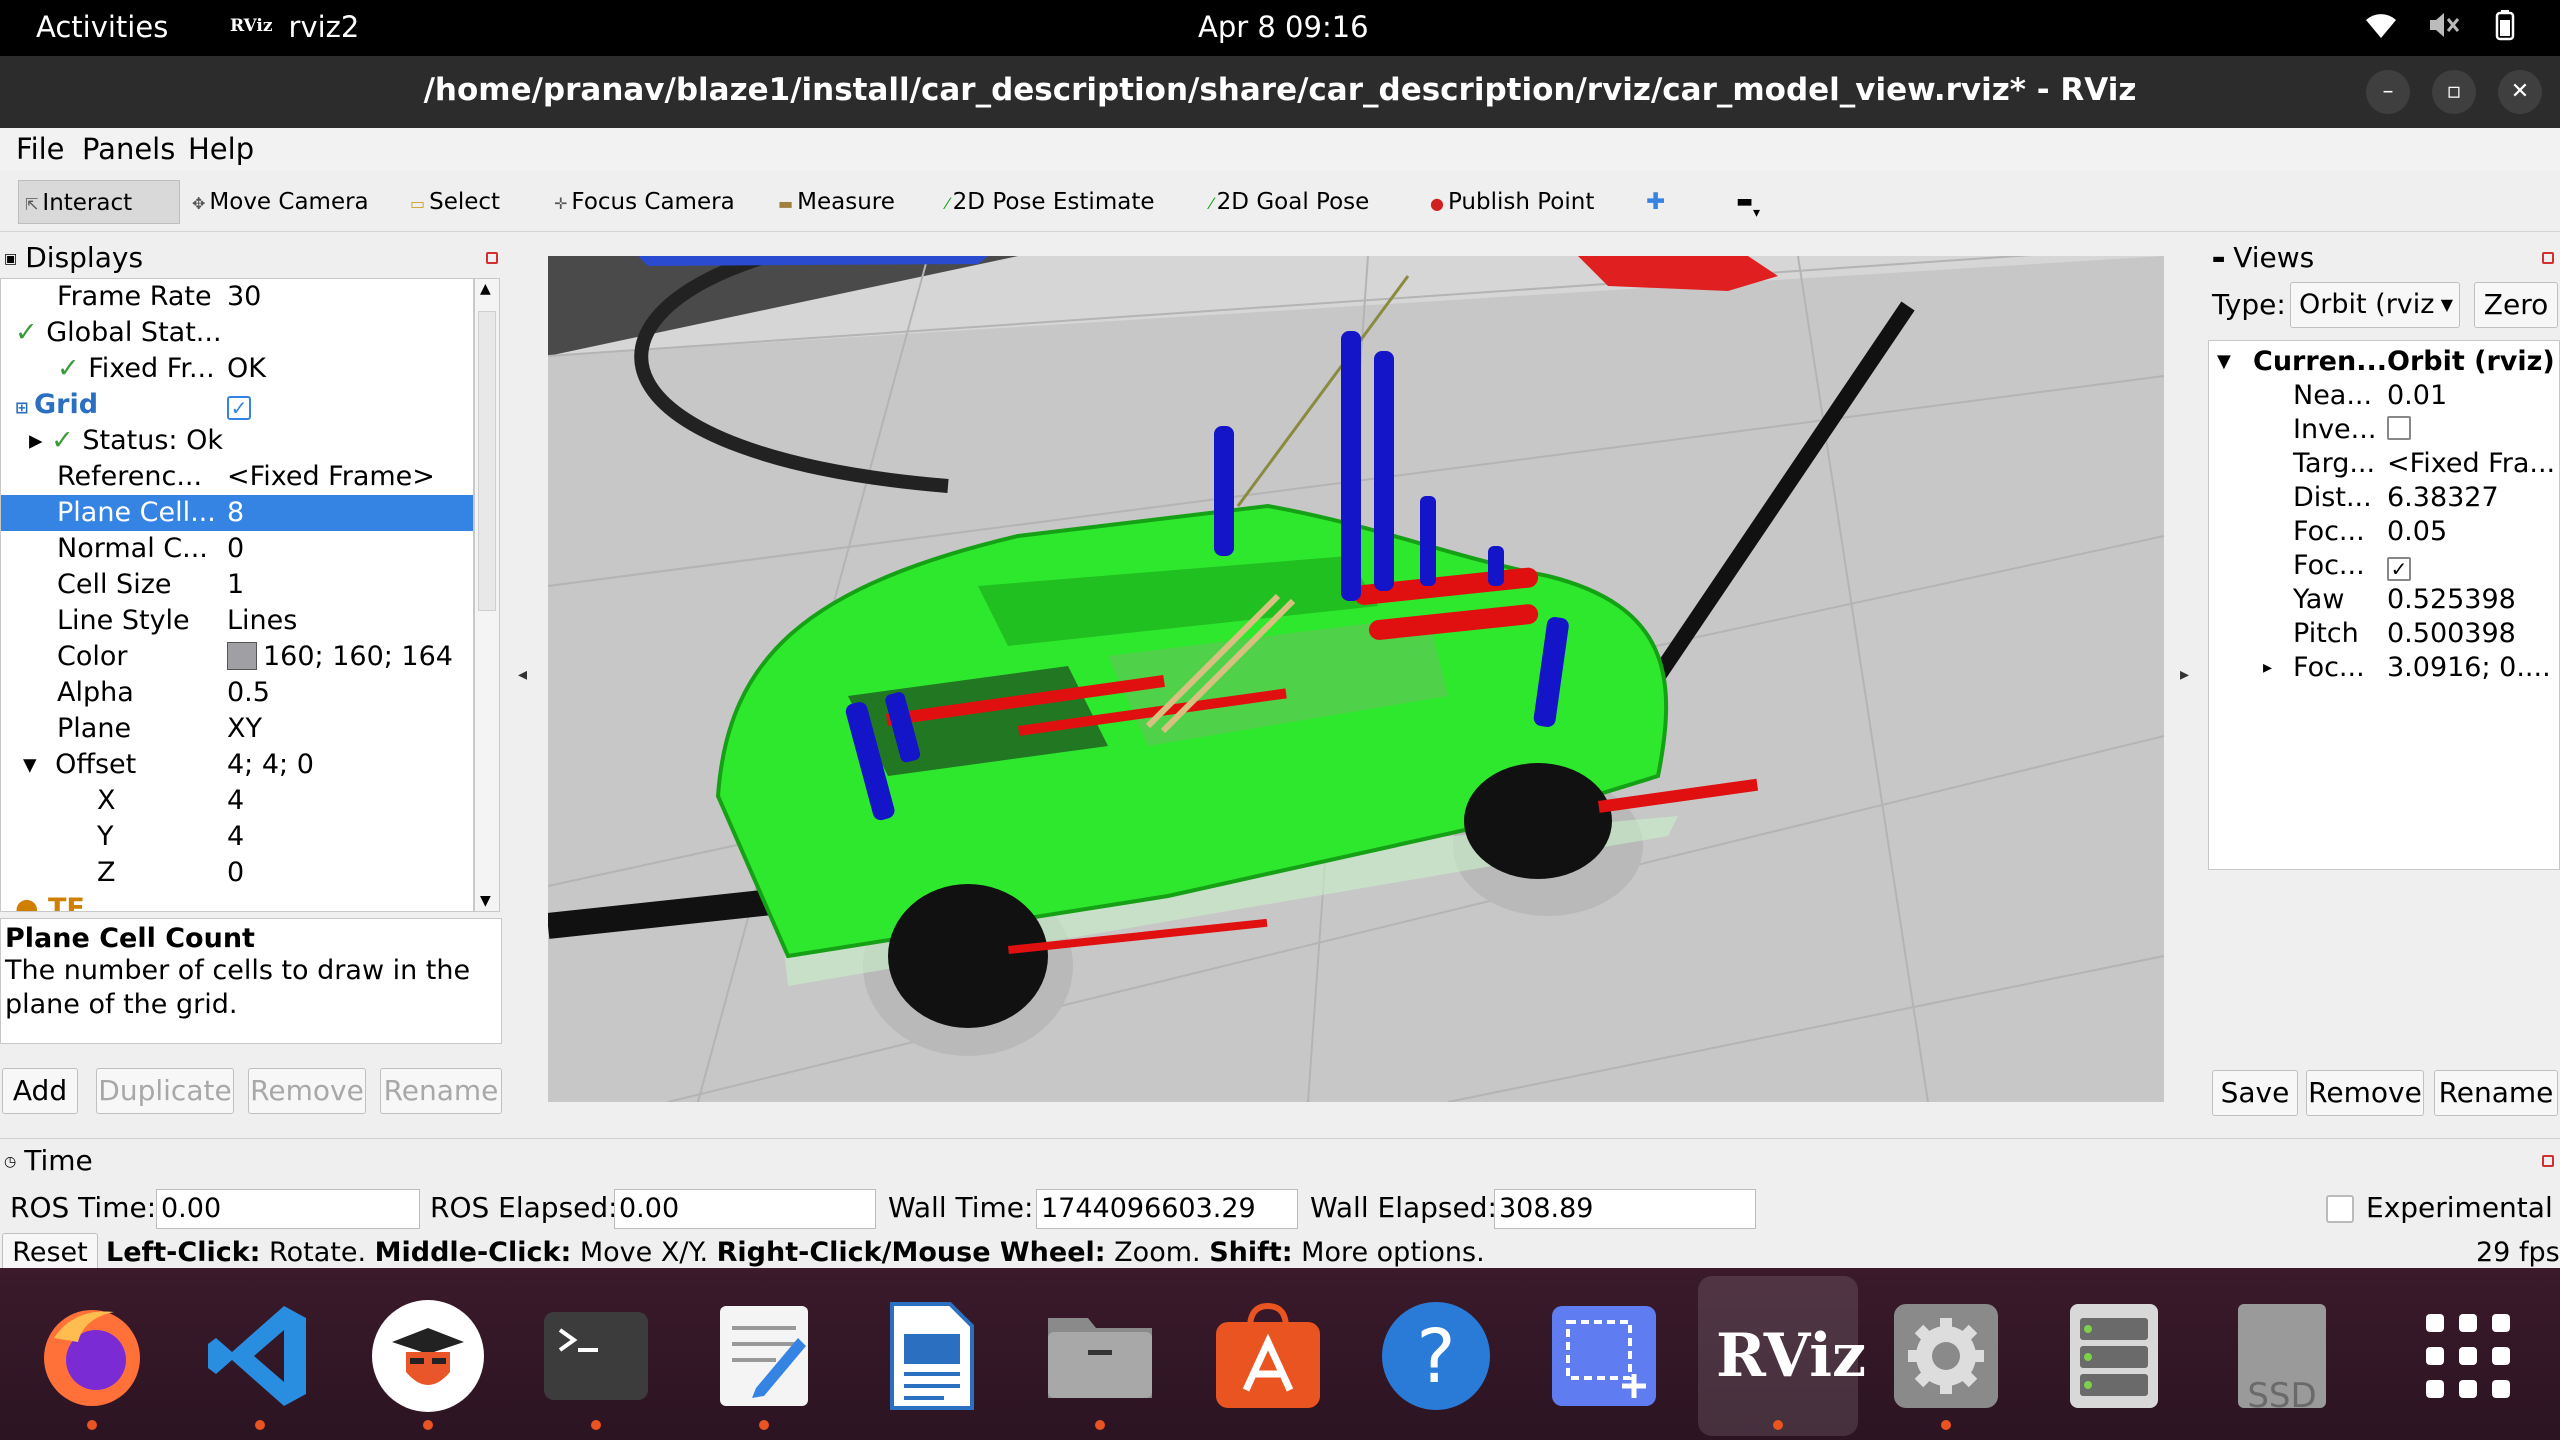 Image resolution: width=2560 pixels, height=1440 pixels. I want to click on tree-row-alpha: Alpha 0.5, so click(237, 693).